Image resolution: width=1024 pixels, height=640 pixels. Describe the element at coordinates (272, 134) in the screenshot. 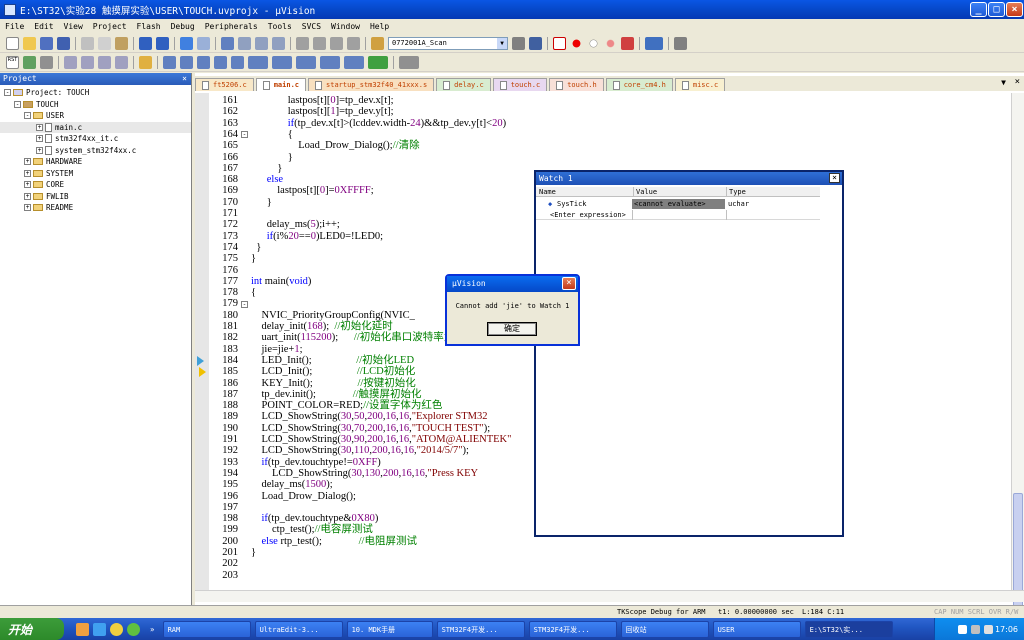

I see `code-line: {` at that location.